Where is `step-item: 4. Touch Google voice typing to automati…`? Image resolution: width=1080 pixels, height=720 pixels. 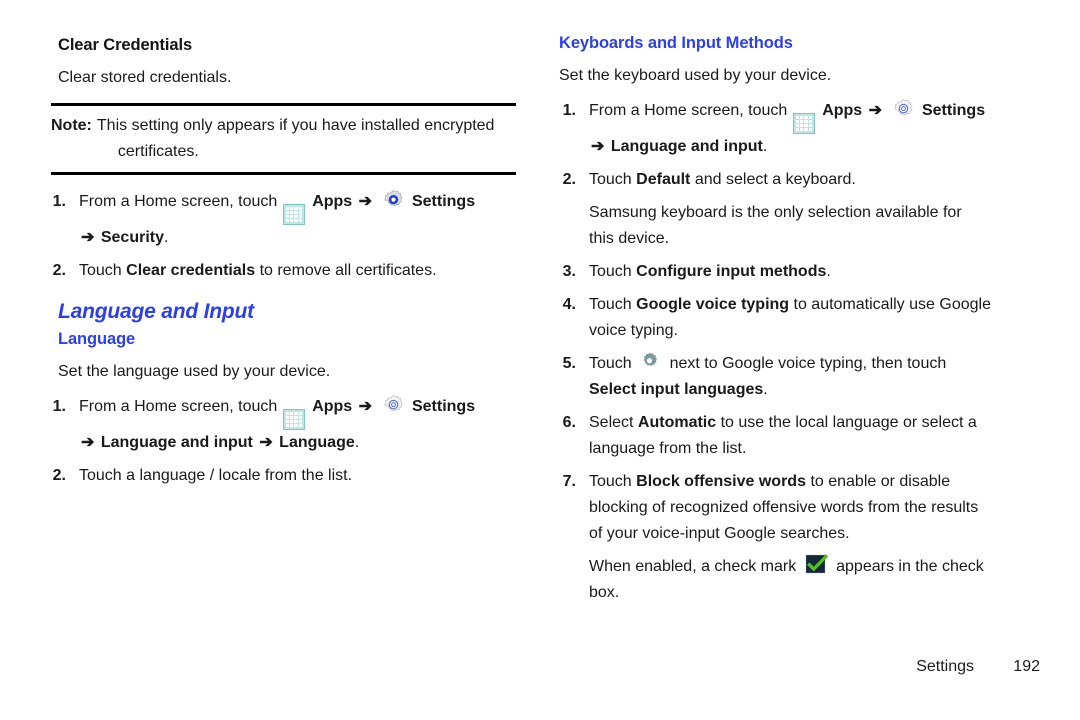
step-item: 4. Touch Google voice typing to automati… is located at coordinates (790, 318).